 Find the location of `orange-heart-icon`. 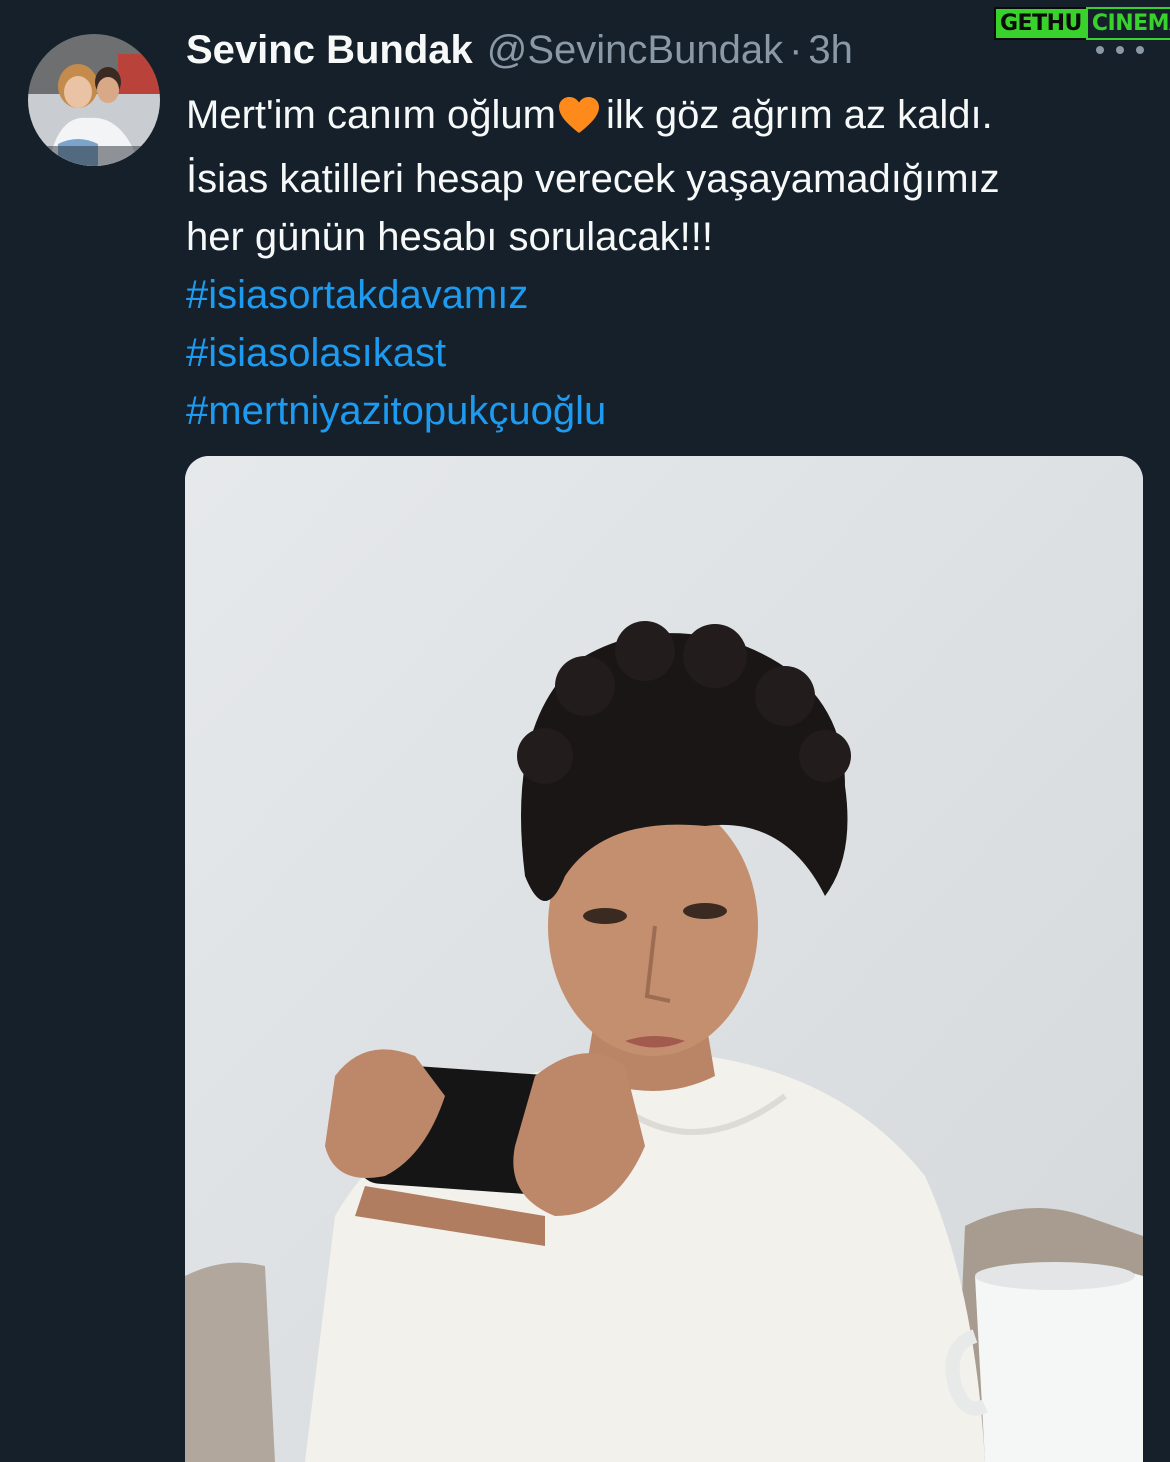

orange-heart-icon is located at coordinates (579, 121).